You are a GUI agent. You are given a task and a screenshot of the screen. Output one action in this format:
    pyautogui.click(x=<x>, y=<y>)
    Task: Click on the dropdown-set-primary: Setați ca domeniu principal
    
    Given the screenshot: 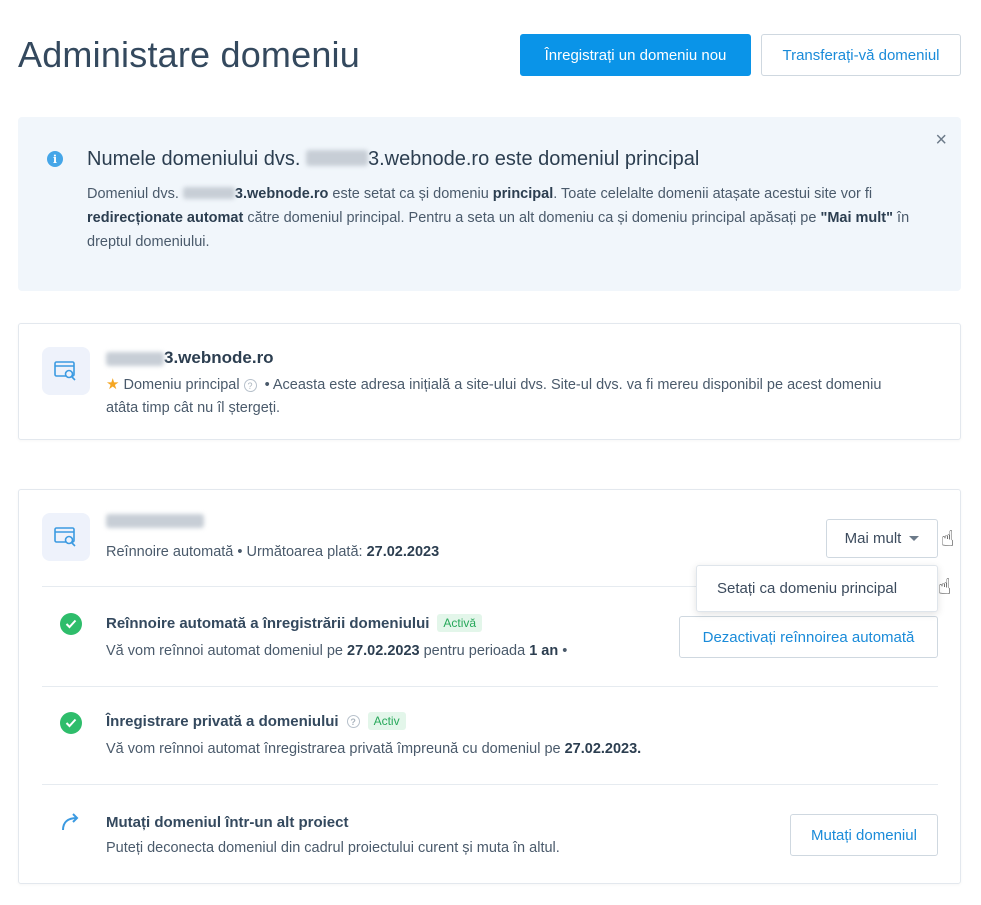 What is the action you would take?
    pyautogui.click(x=817, y=588)
    